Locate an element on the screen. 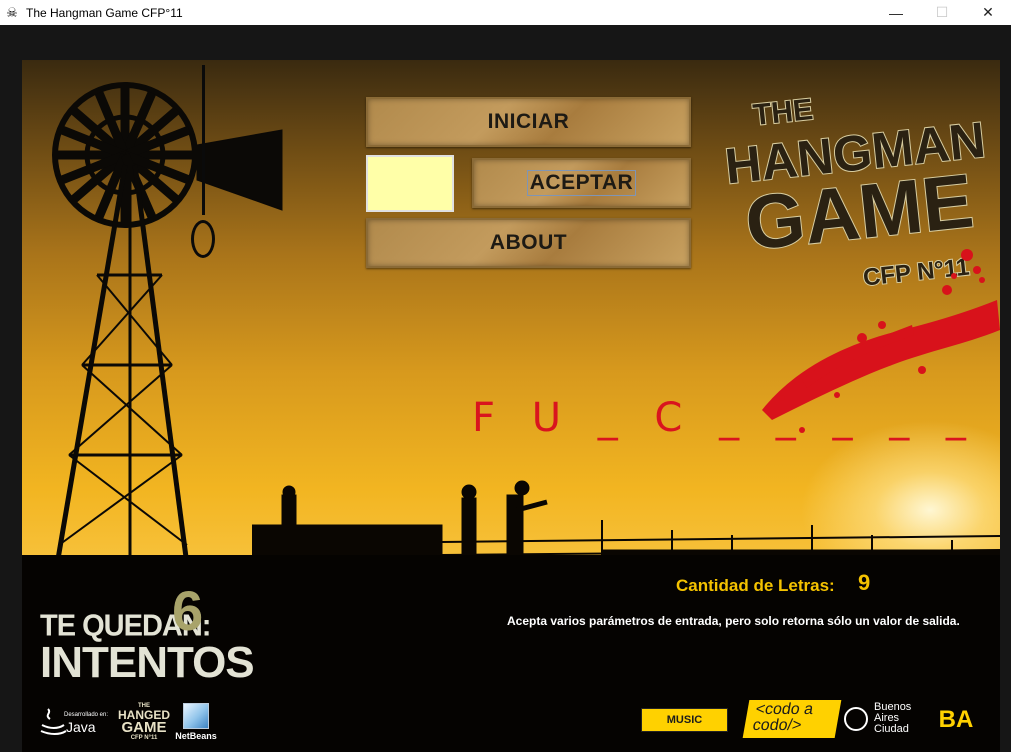 This screenshot has height=752, width=1011. logo-line1: THE is located at coordinates (782, 112).